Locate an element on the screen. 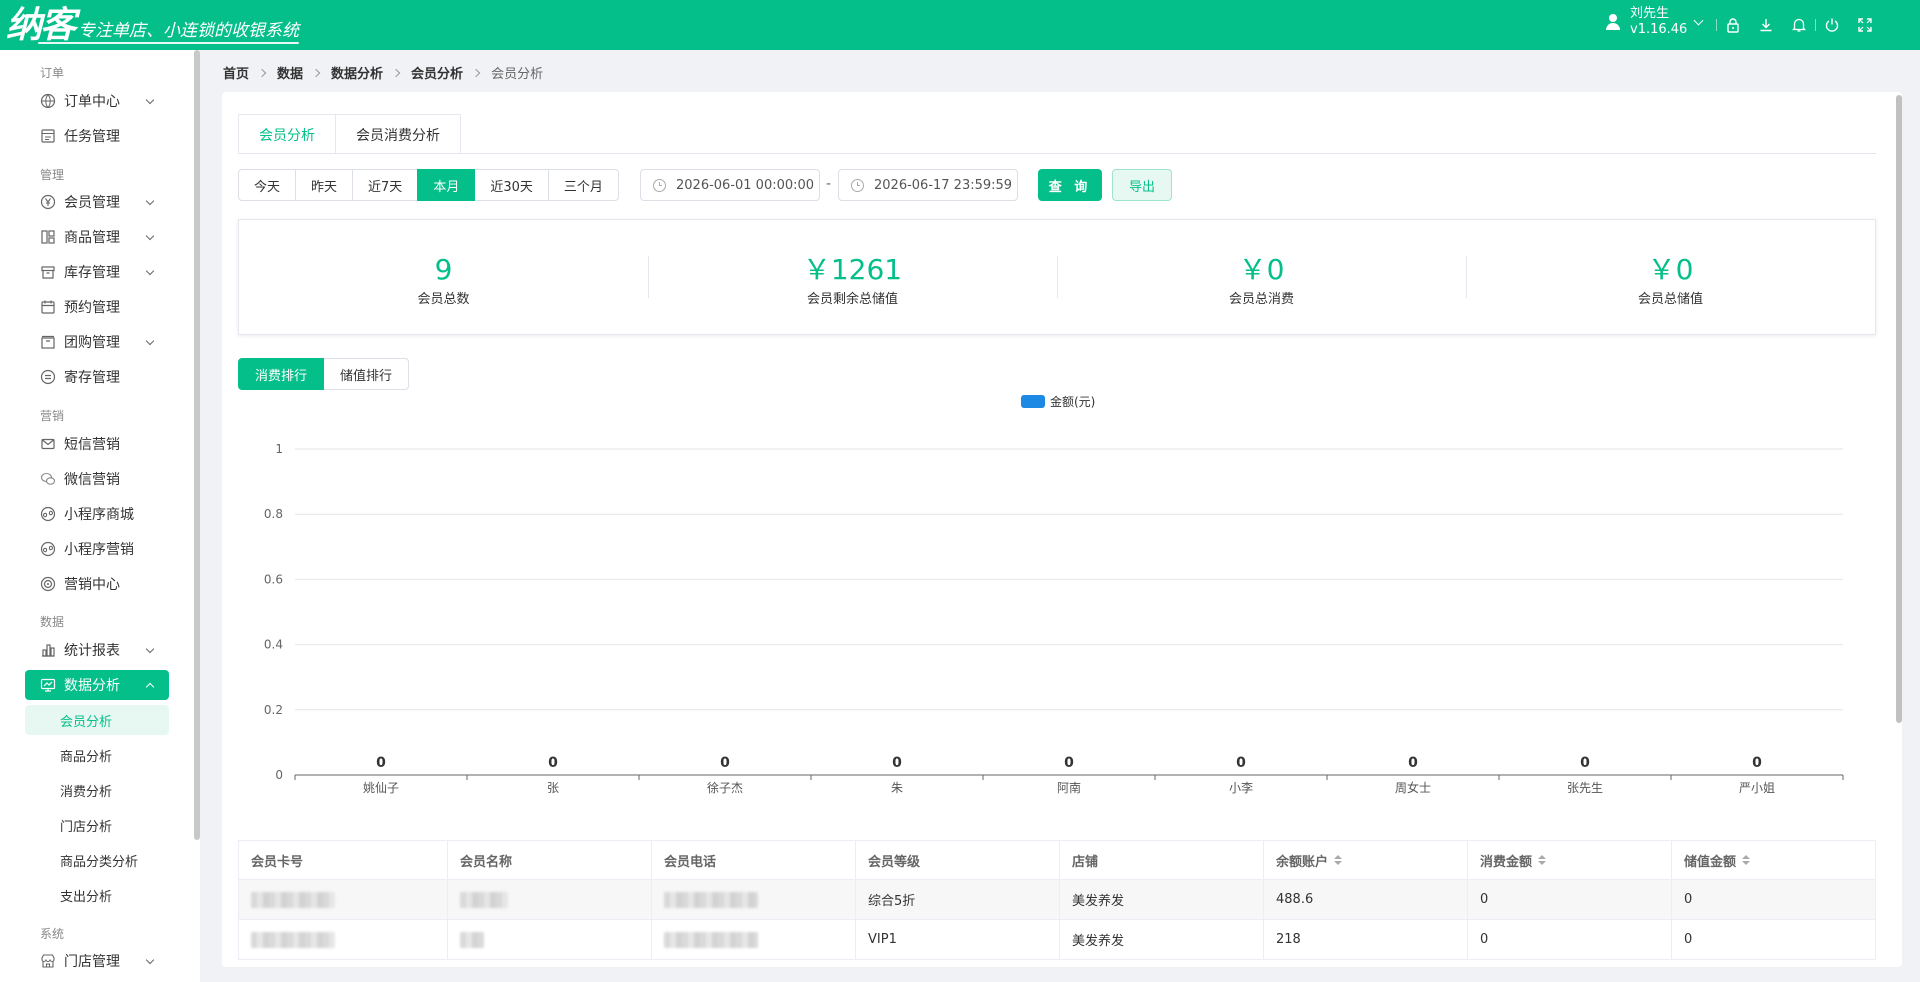 The width and height of the screenshot is (1920, 982). sidebar-item-store-manage: 门店管理 is located at coordinates (97, 961).